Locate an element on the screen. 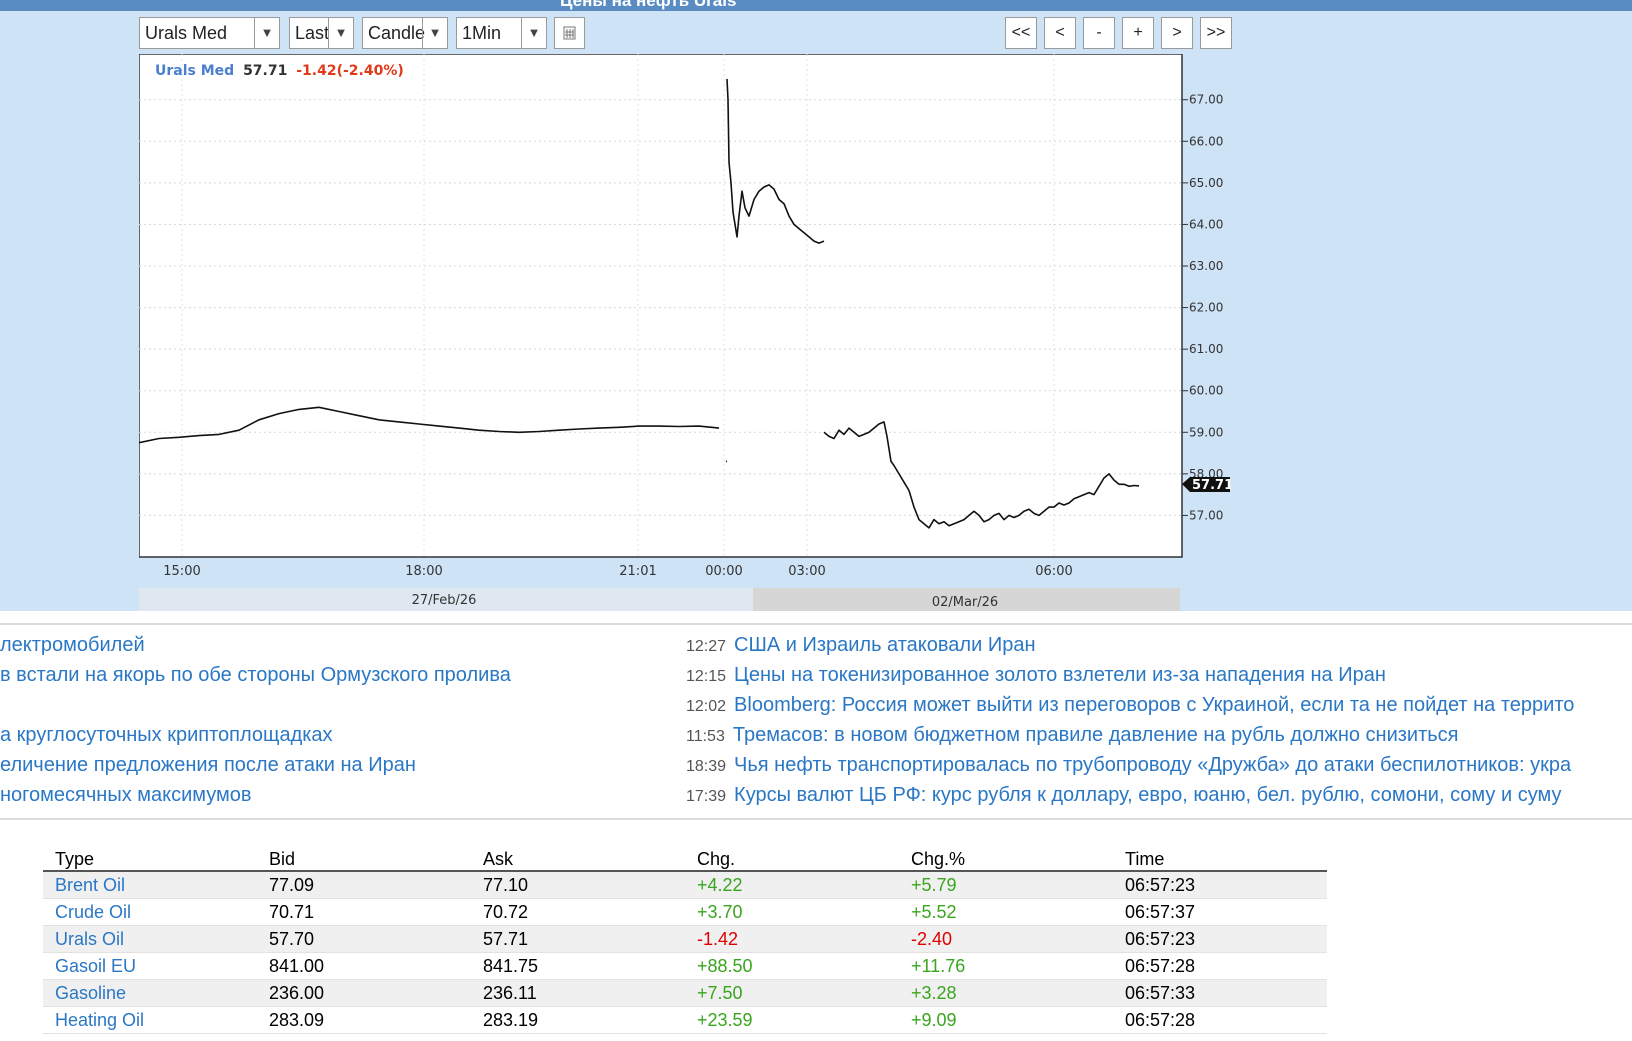  interval-select: 1Min ▼ is located at coordinates (501, 33).